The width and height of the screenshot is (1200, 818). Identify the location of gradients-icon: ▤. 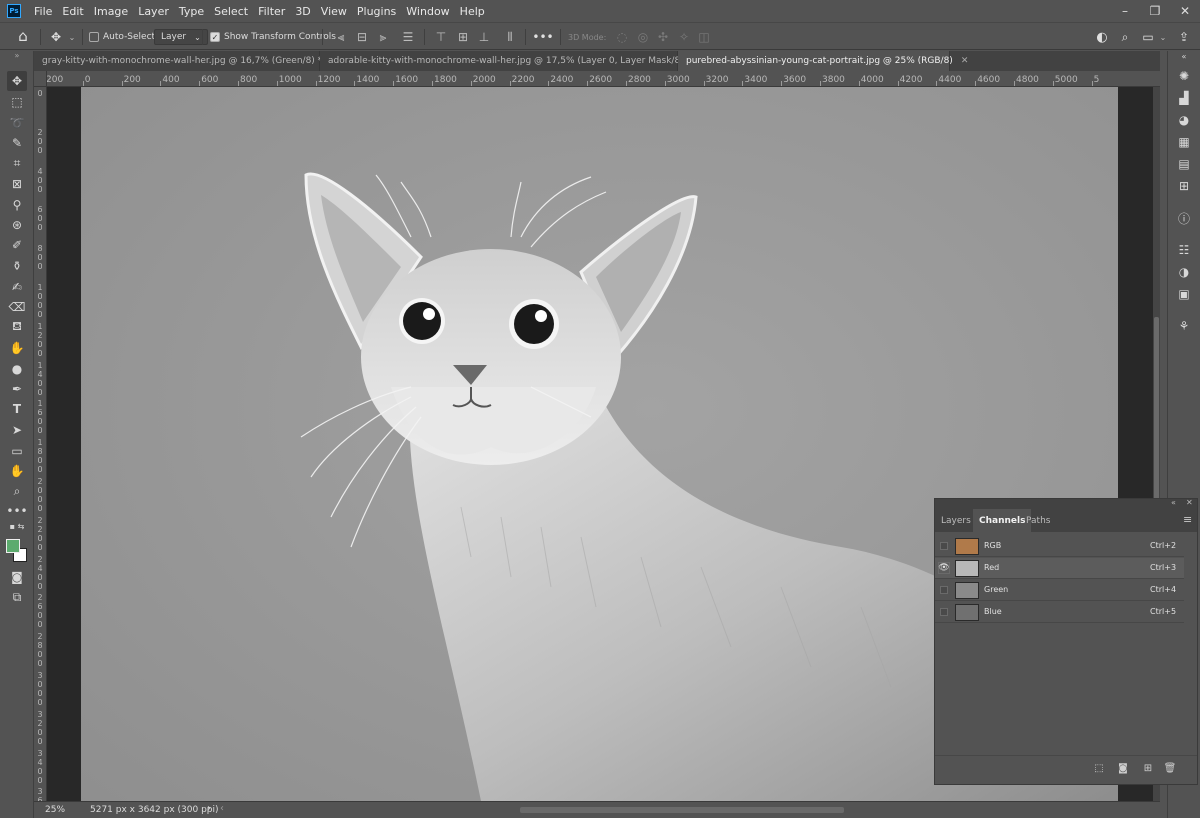
(1184, 164).